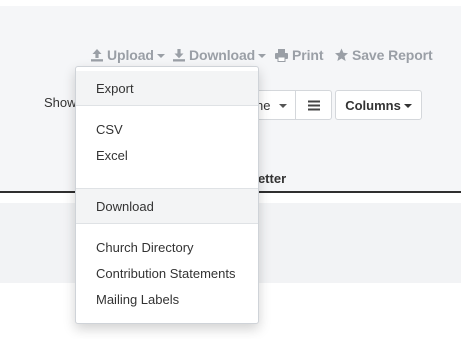 This screenshot has height=339, width=461. I want to click on list-view-button, so click(313, 105).